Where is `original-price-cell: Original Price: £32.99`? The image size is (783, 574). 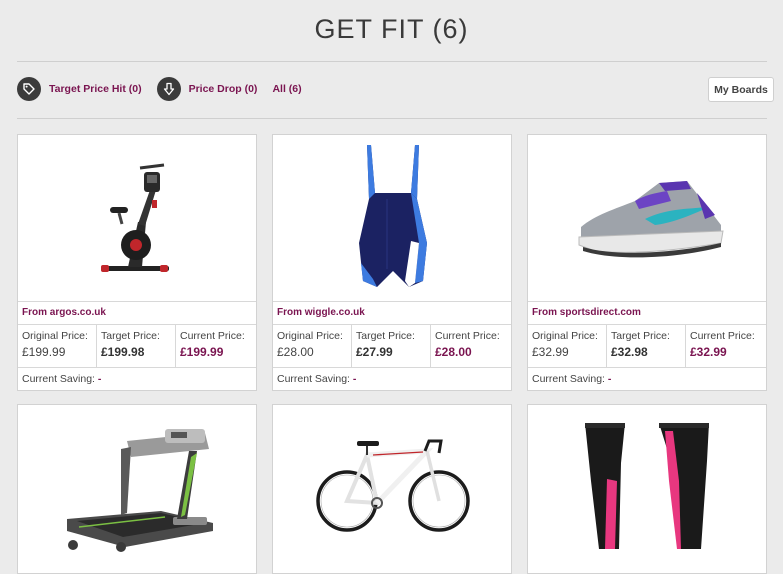
original-price-cell: Original Price: £32.99 is located at coordinates (567, 346).